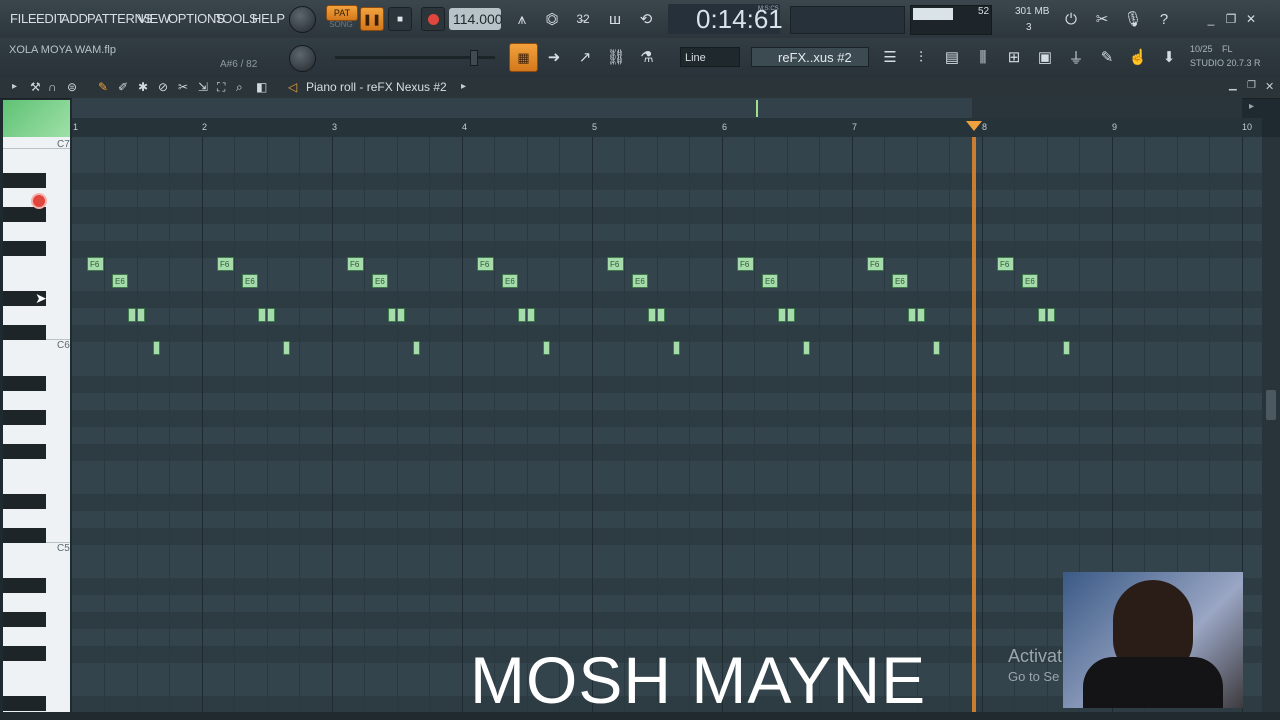  I want to click on playhead-marker, so click(974, 126).